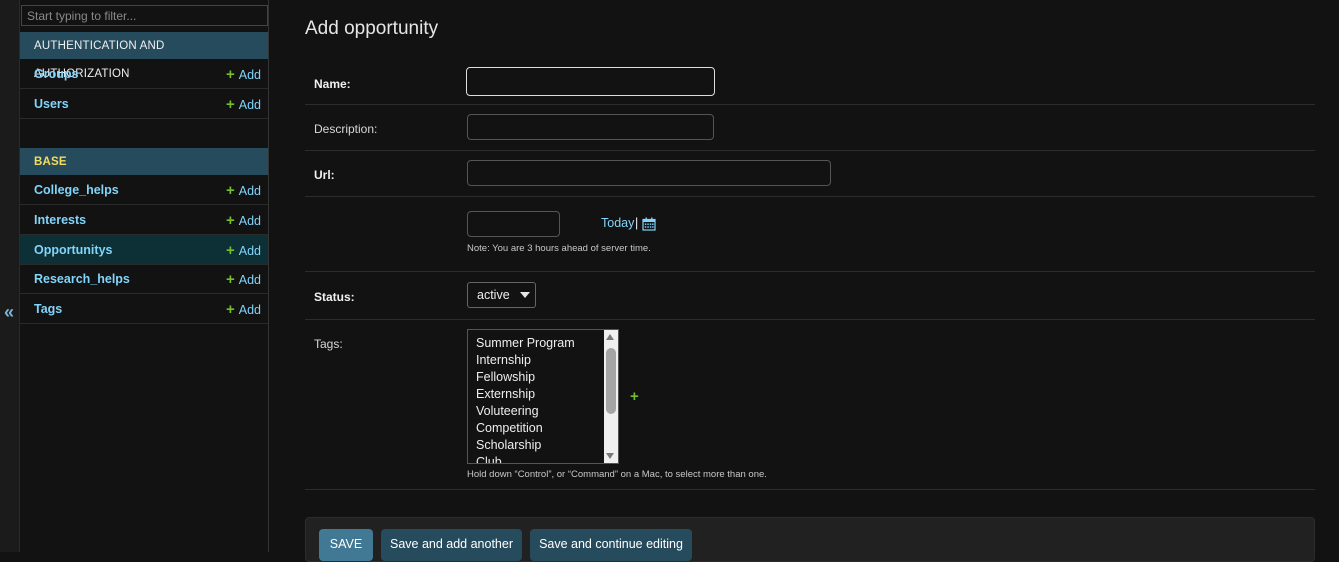 The height and width of the screenshot is (562, 1339). I want to click on status-select: active, so click(501, 295).